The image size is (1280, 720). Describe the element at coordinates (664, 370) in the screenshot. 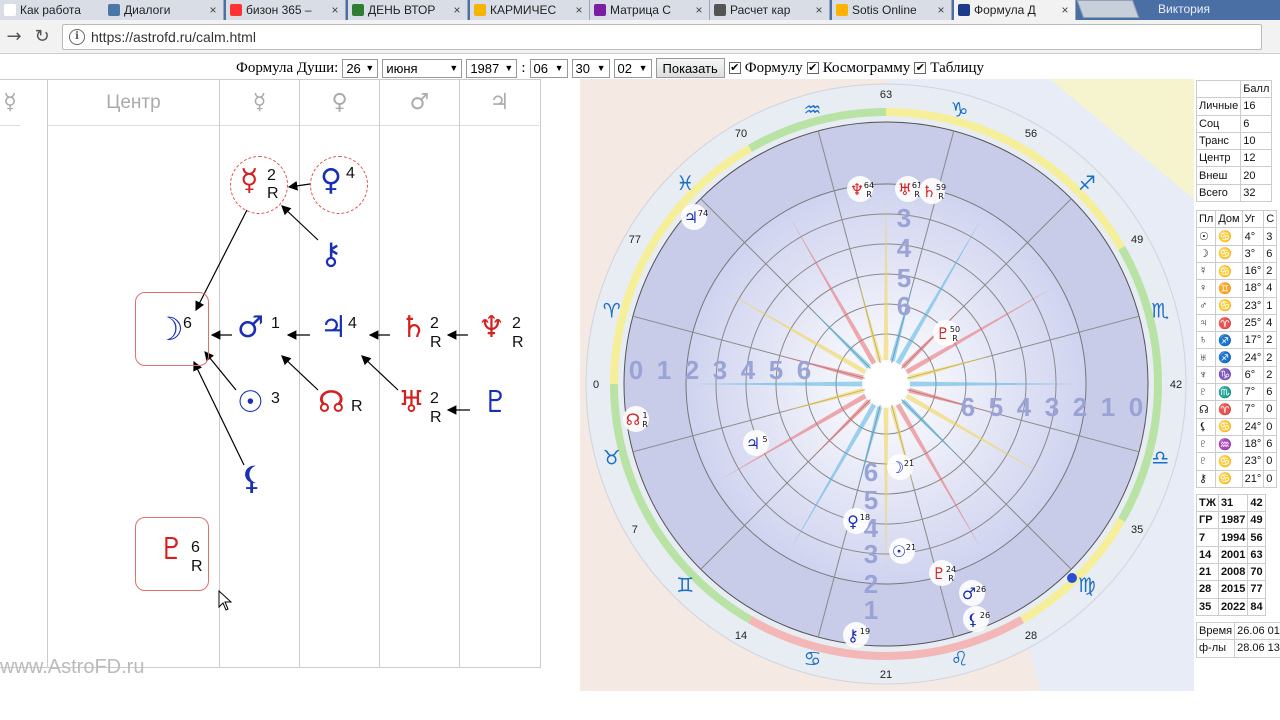

I see `left-level-number: 1` at that location.